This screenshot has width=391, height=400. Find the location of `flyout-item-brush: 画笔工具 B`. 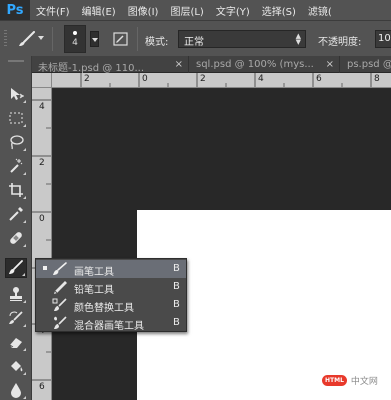

flyout-item-brush: 画笔工具 B is located at coordinates (111, 269).